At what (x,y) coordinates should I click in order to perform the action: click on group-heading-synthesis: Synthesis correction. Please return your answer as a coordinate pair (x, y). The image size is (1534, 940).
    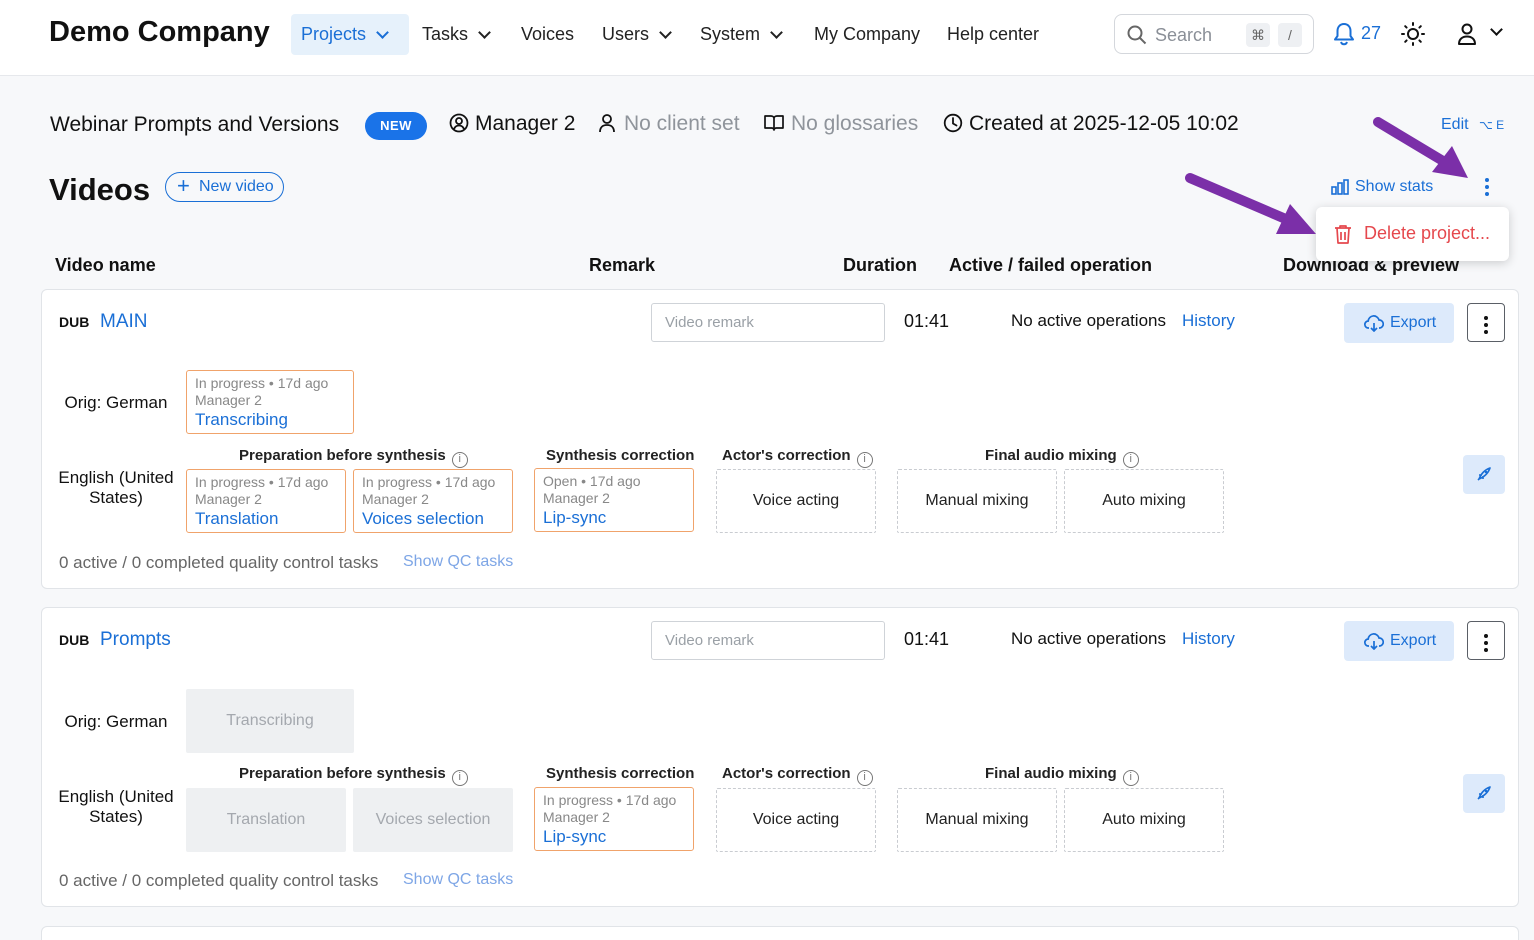
    Looking at the image, I should click on (620, 455).